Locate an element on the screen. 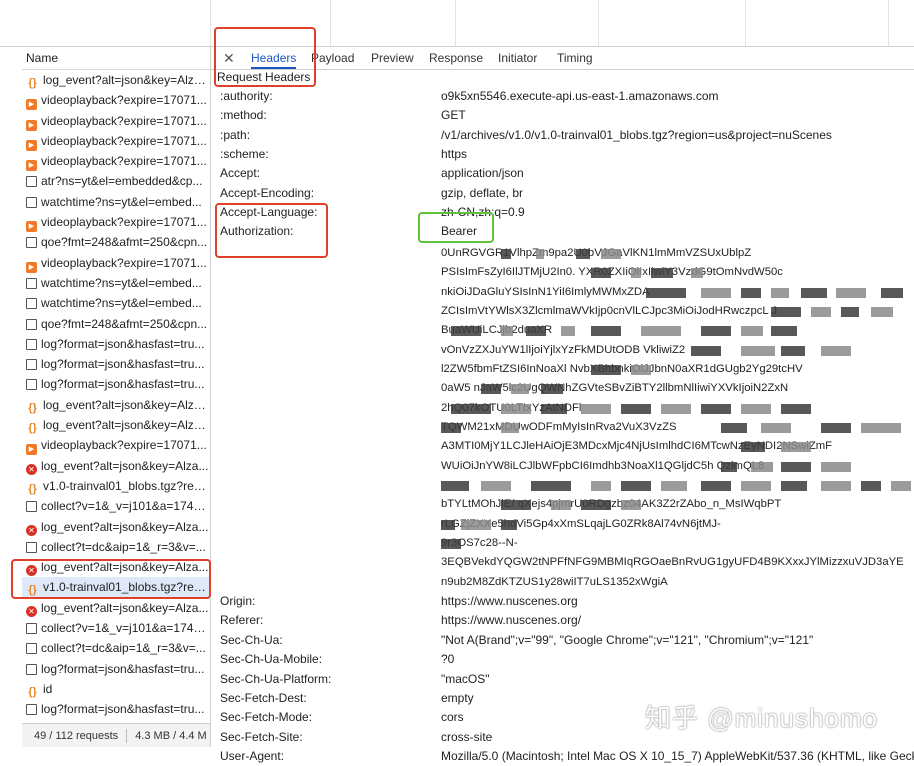  network-timeline-overview is located at coordinates (457, 23).